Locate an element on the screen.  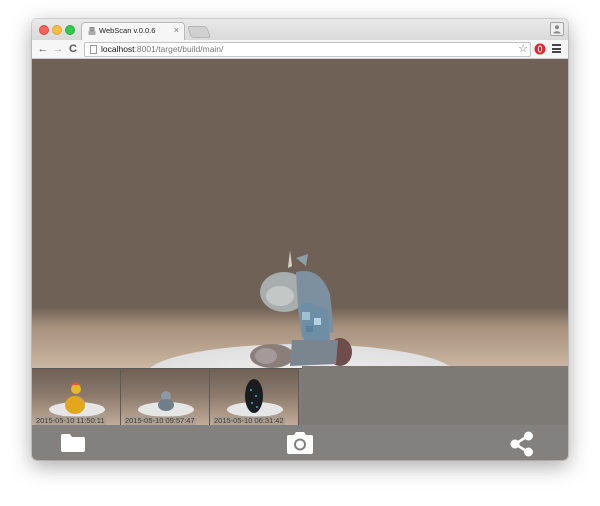
scan-thumbnail: 2015-05-10 11:50:11 is located at coordinates (76, 397).